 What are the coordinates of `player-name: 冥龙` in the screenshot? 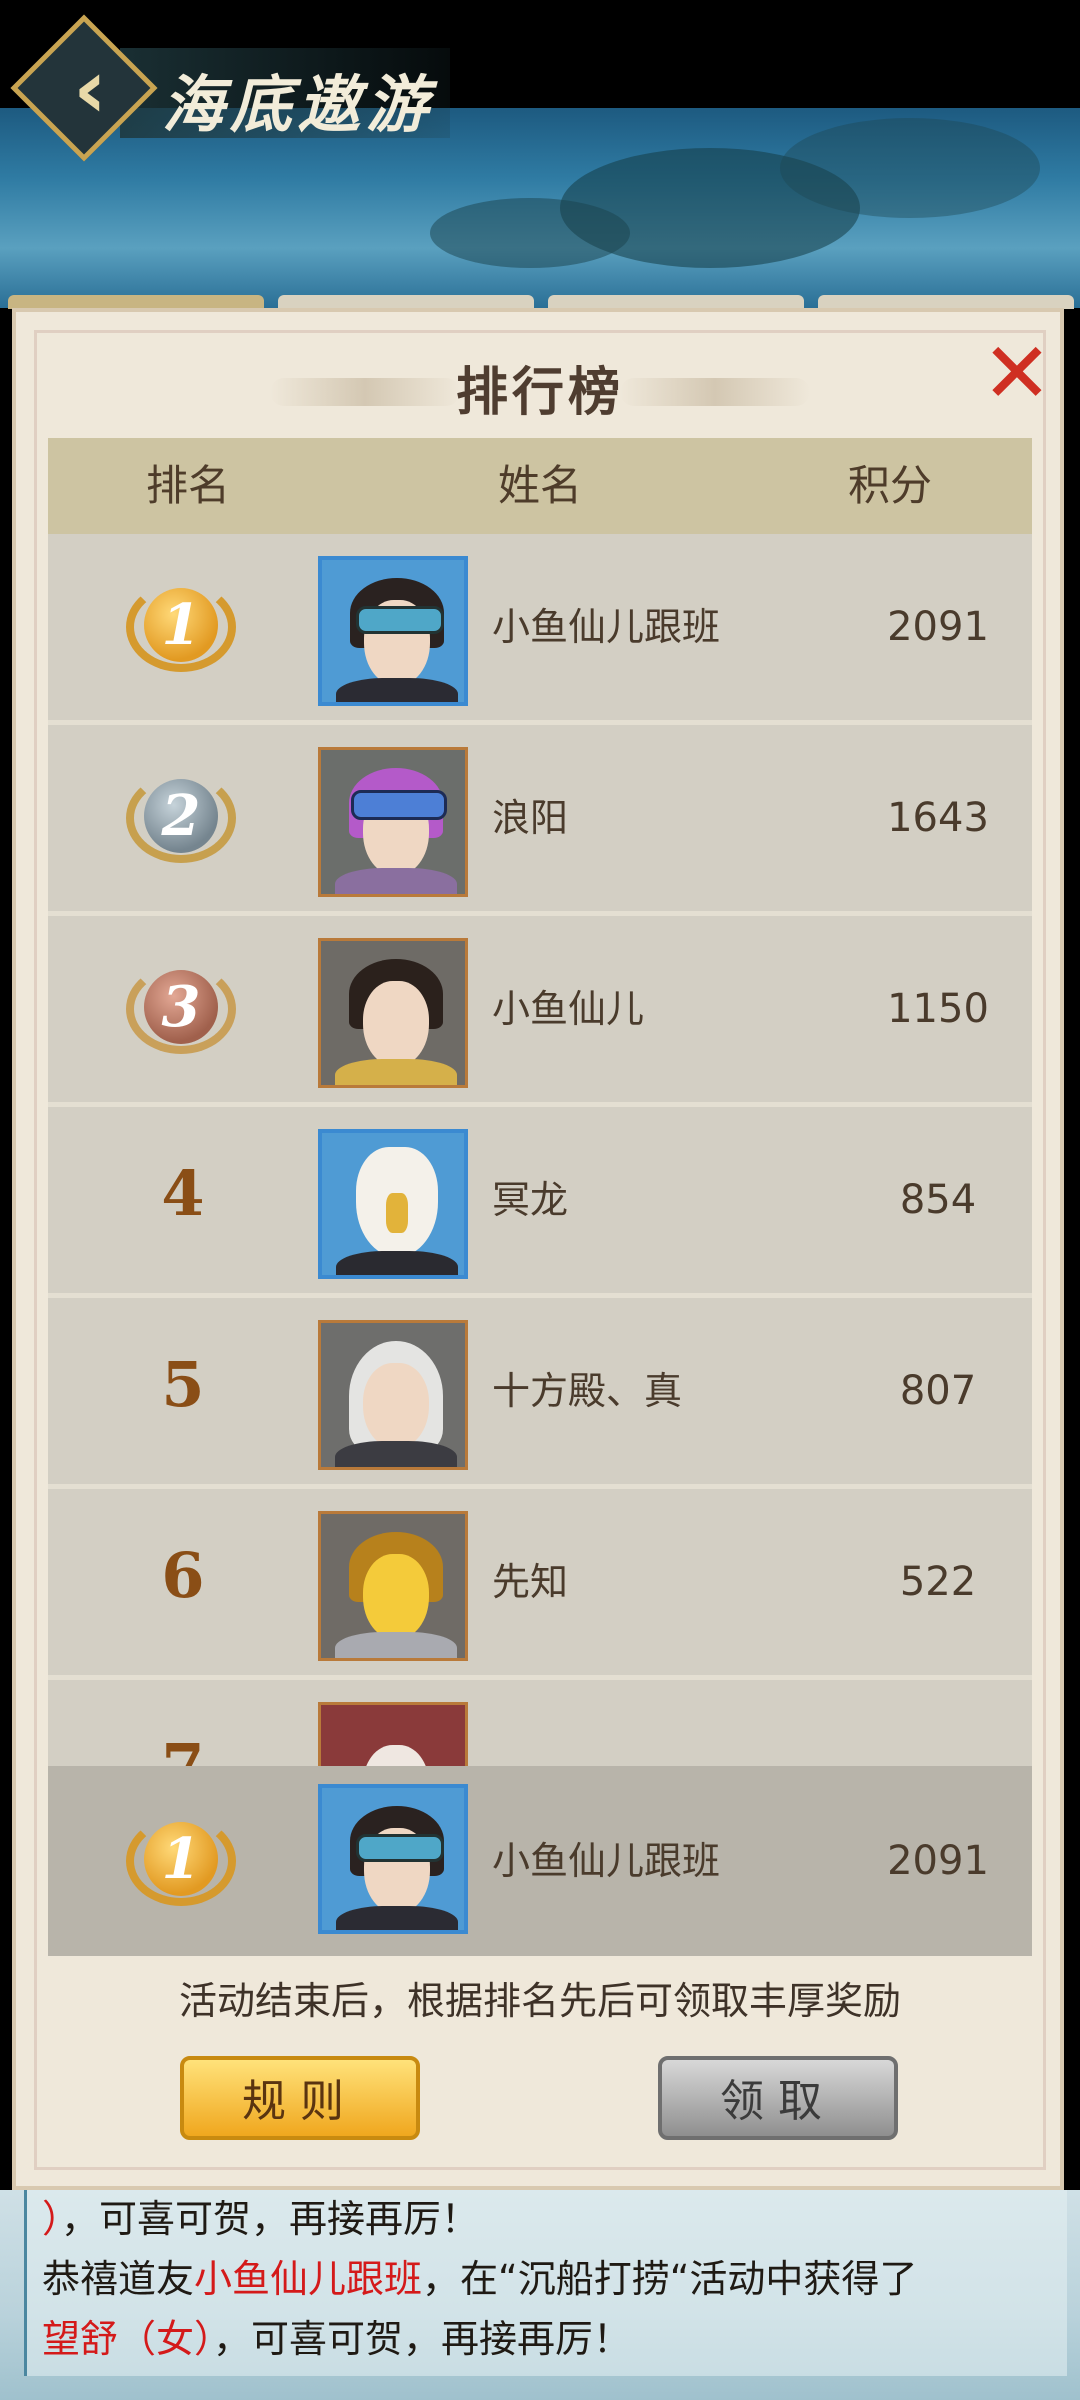 It's located at (530, 1200).